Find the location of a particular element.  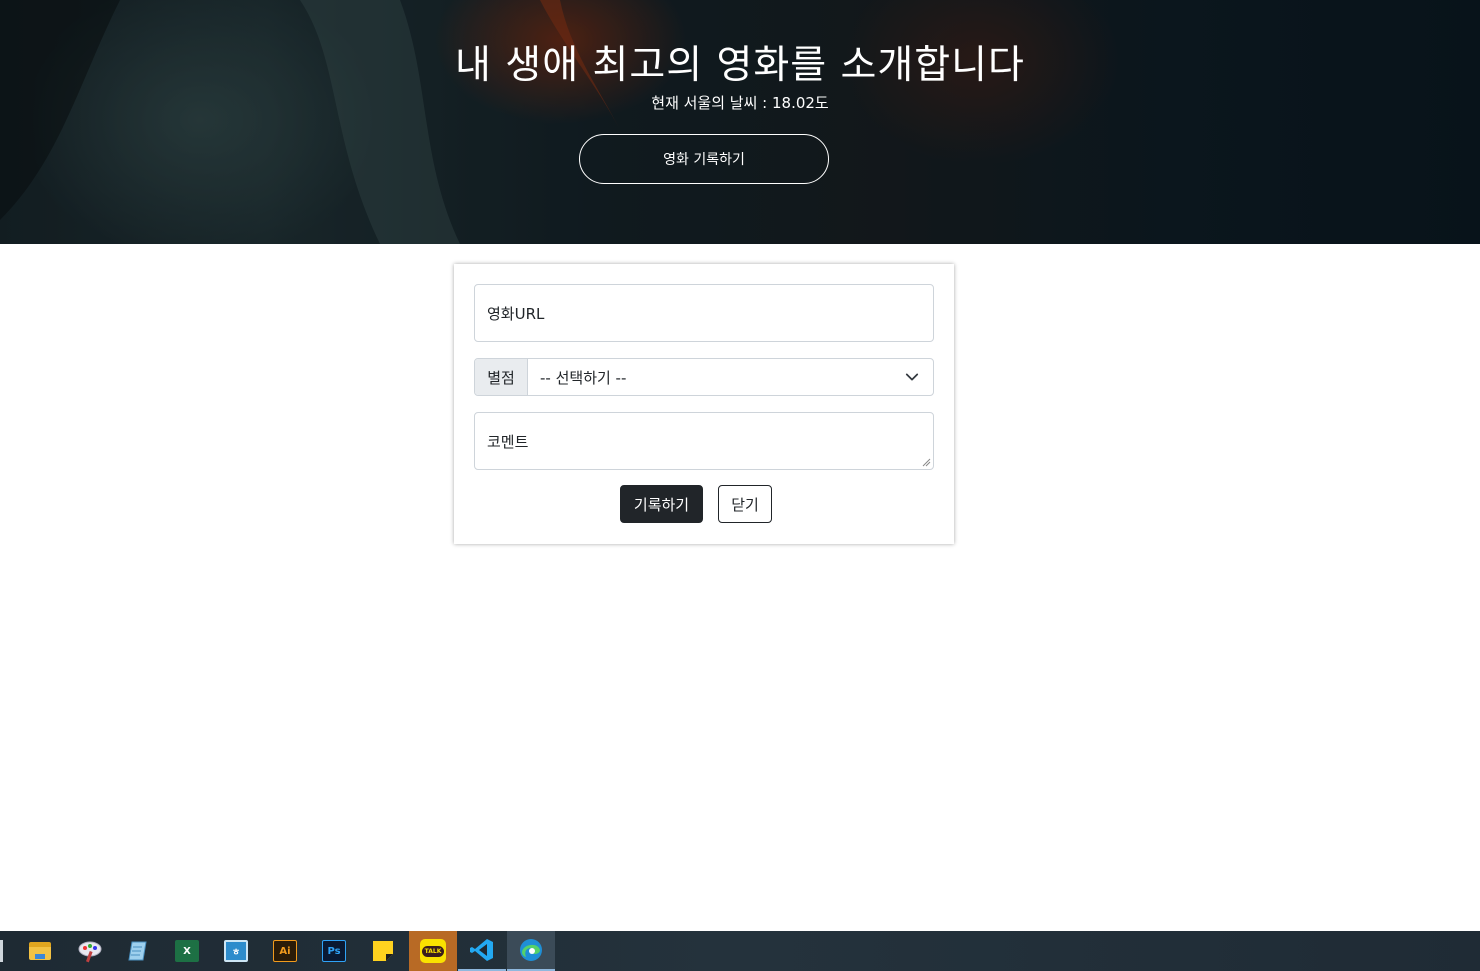

photoshop-icon: Ps is located at coordinates (334, 951).